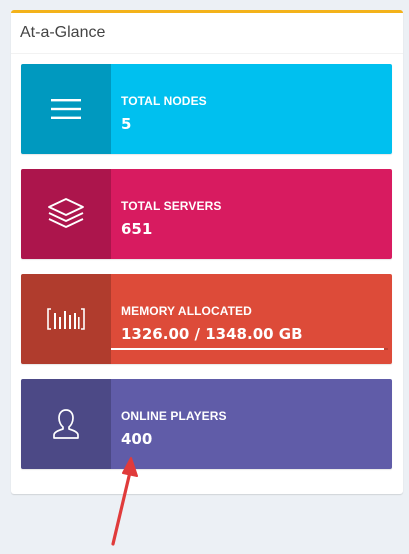 The image size is (409, 554). I want to click on online-players-label: ONLINE PLAYERS, so click(174, 416).